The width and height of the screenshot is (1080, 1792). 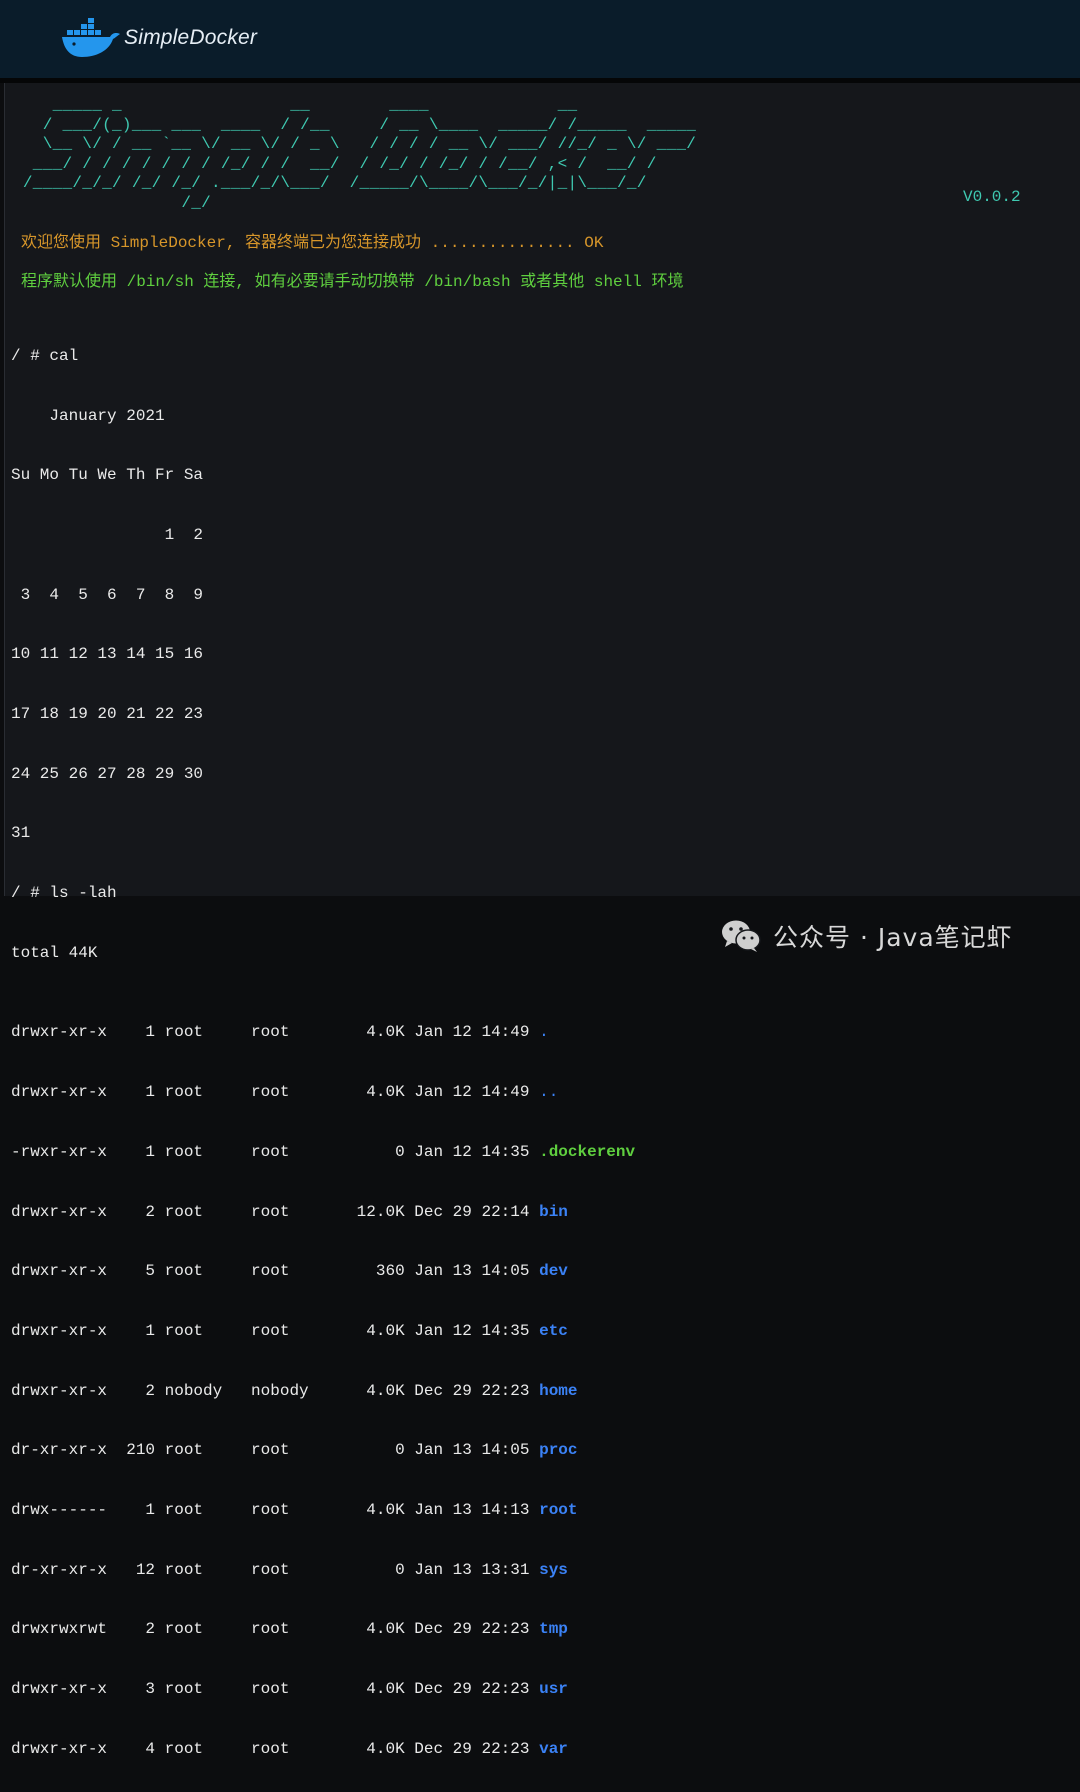 I want to click on ls-row-meta: drwxrwxrwt 2 root root 4.0K Dec 29 22:23, so click(x=275, y=1629).